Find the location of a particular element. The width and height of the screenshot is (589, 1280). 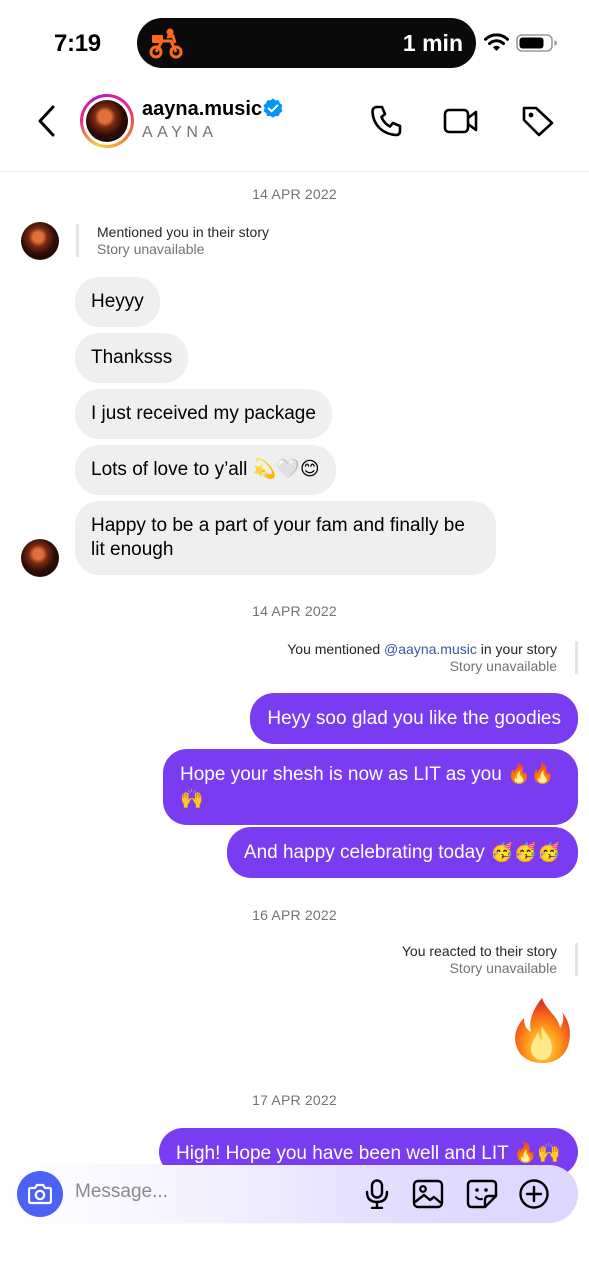

story-mention-text: You mentioned @aayna.music in your story is located at coordinates (422, 649).